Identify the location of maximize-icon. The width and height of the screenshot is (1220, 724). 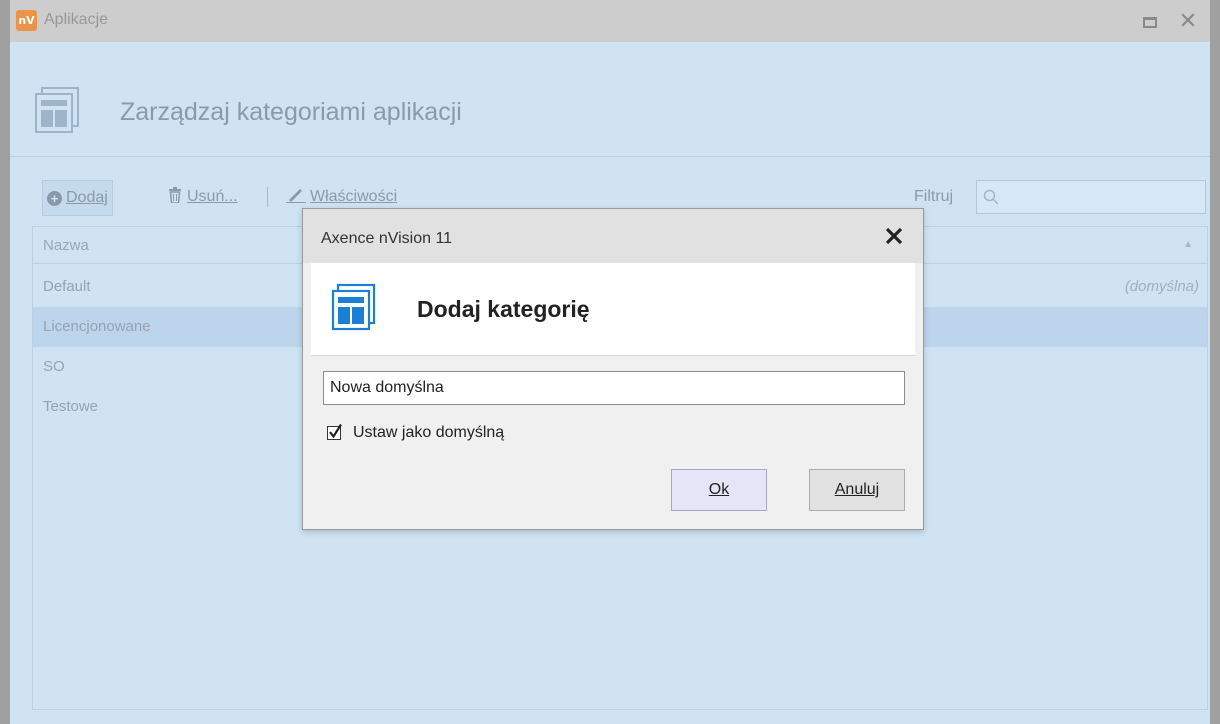
(1150, 22).